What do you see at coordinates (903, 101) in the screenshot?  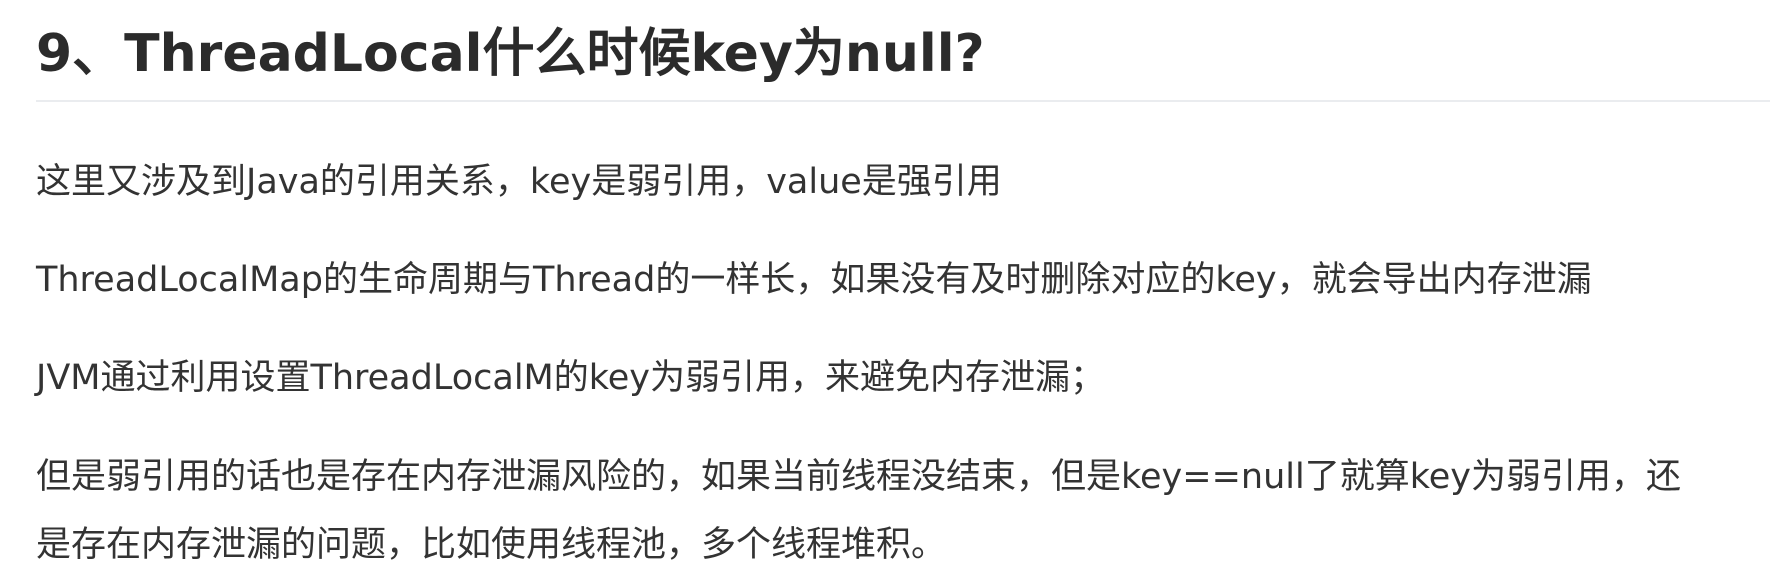 I see `heading-divider` at bounding box center [903, 101].